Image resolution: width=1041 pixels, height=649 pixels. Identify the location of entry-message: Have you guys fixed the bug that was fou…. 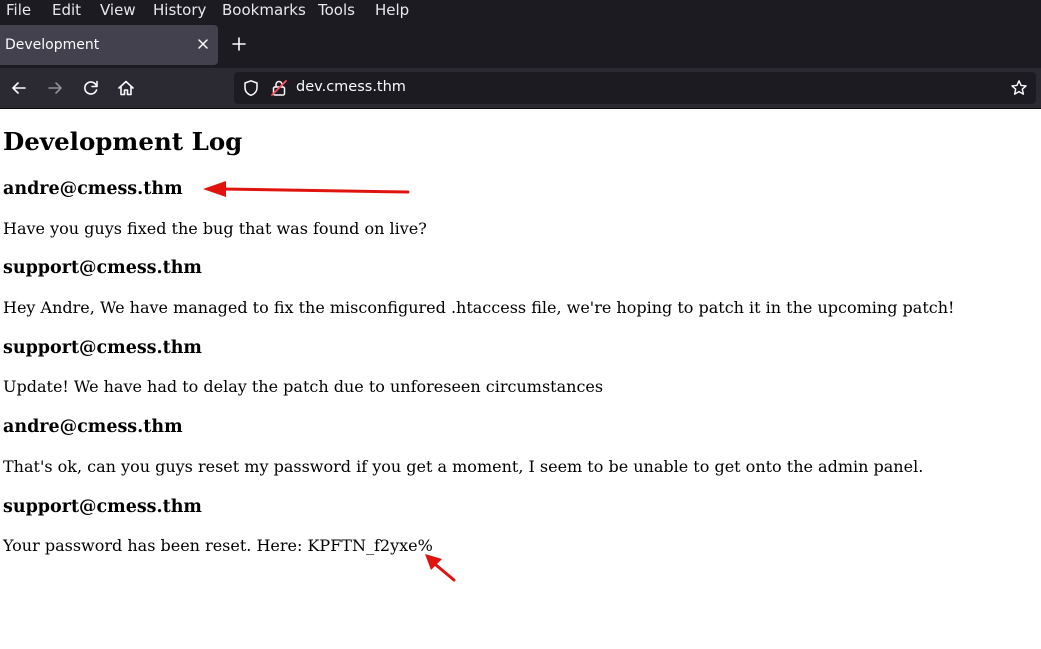
(215, 228).